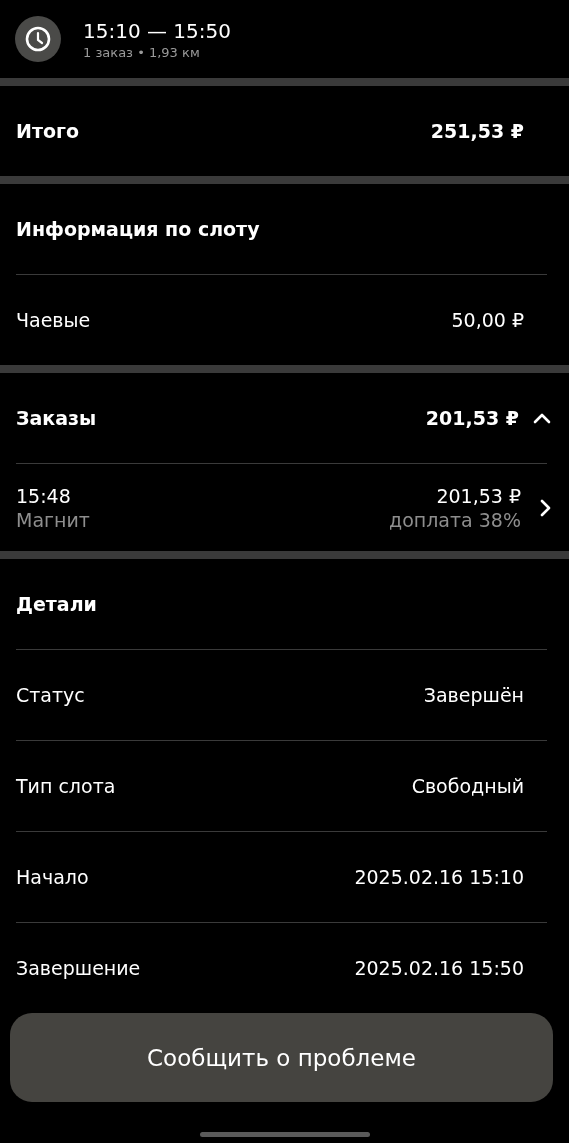  Describe the element at coordinates (53, 519) in the screenshot. I see `store-name: Магнит` at that location.